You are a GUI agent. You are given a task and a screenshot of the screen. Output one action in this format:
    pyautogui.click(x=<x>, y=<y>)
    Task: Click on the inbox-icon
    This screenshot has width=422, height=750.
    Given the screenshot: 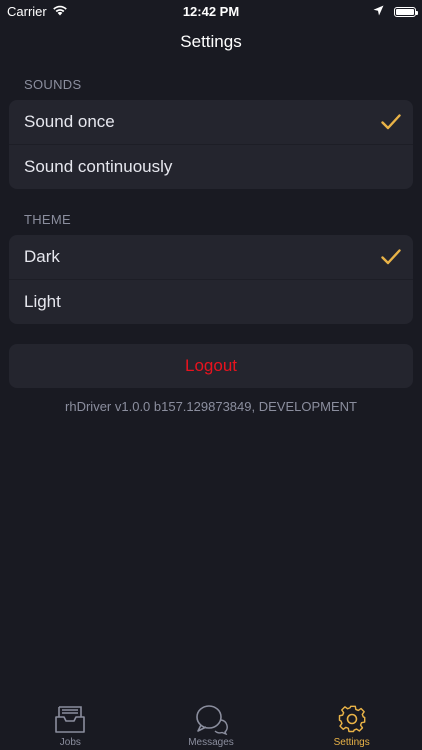 What is the action you would take?
    pyautogui.click(x=70, y=719)
    